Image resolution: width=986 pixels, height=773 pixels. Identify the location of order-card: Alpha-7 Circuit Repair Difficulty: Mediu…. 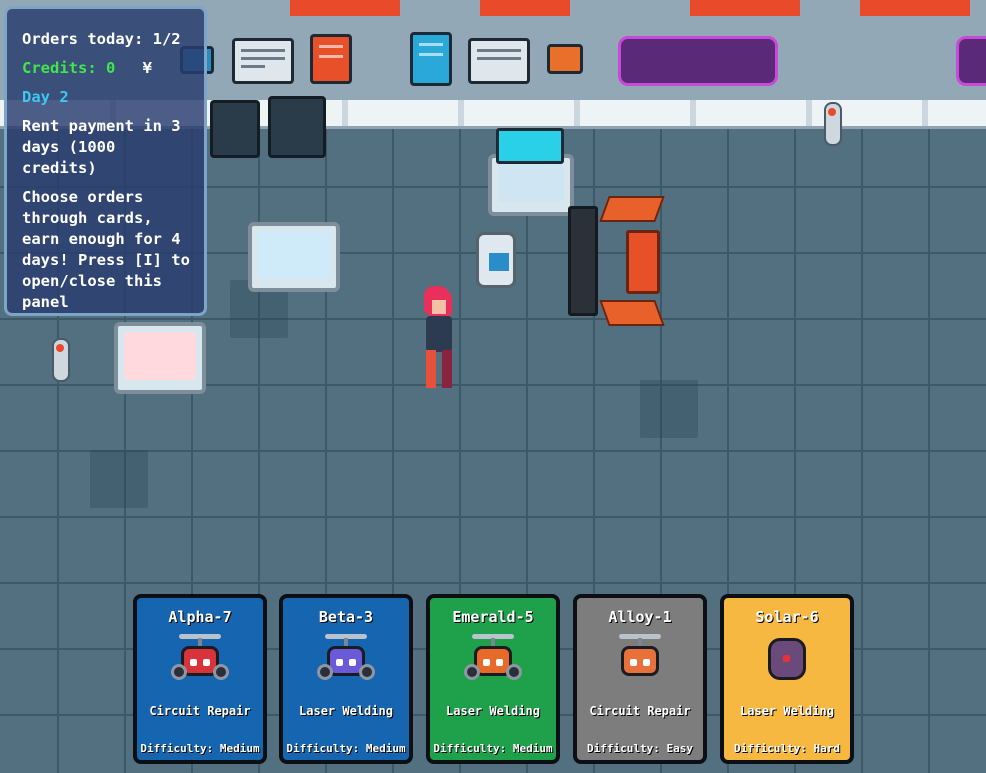
(200, 679).